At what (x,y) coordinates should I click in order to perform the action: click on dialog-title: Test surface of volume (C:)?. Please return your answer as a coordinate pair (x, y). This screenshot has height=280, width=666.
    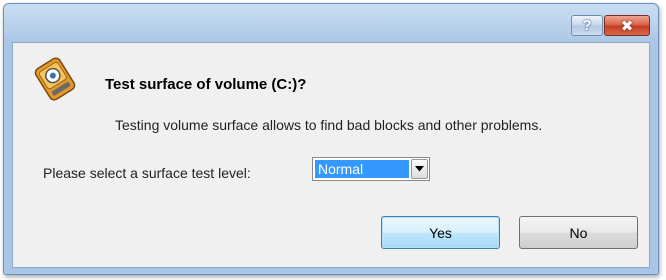
    Looking at the image, I should click on (206, 84).